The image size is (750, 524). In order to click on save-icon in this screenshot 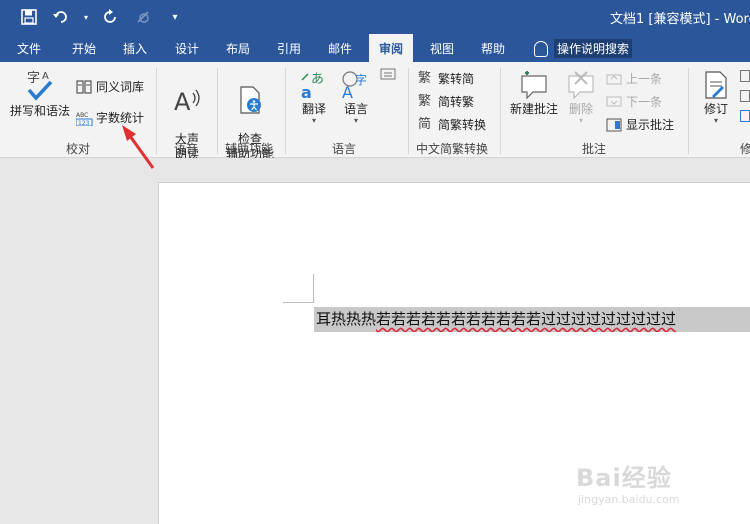, I will do `click(29, 17)`.